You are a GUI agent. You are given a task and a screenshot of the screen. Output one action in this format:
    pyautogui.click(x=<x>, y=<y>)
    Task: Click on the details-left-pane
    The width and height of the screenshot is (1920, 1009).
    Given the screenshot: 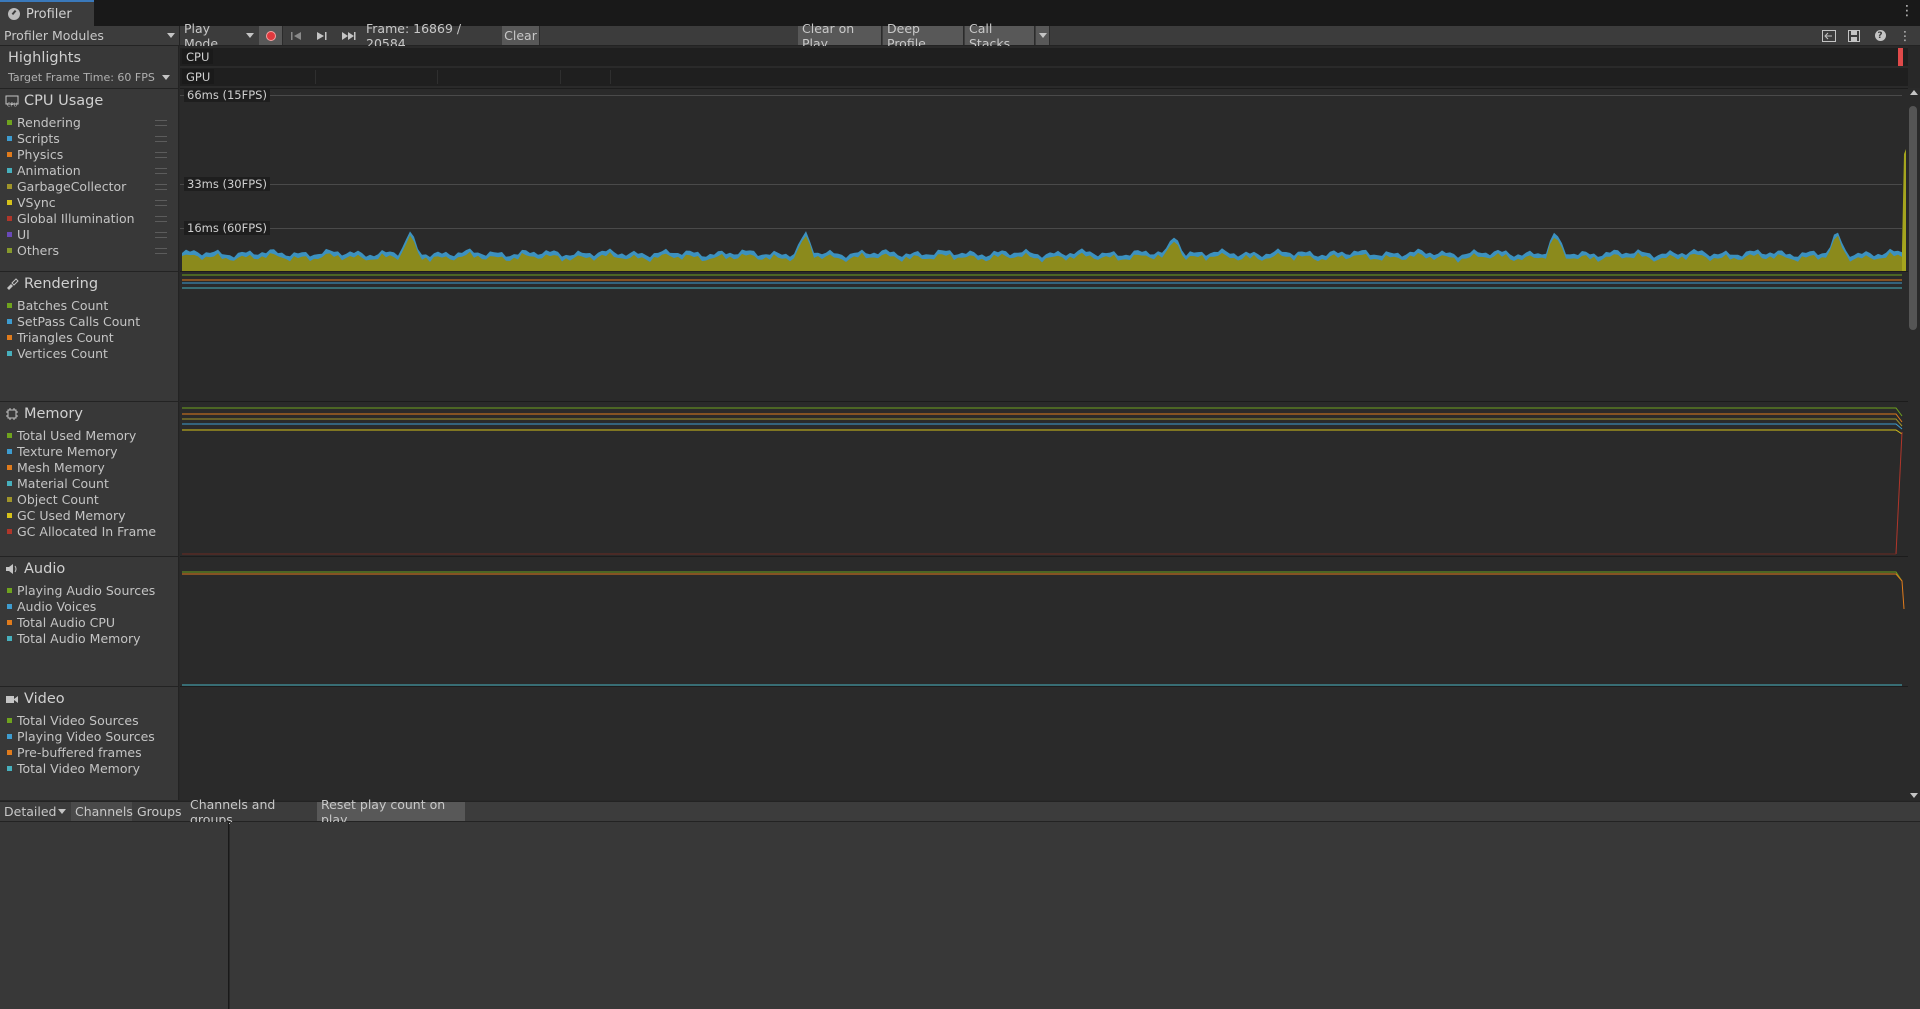 What is the action you would take?
    pyautogui.click(x=114, y=915)
    